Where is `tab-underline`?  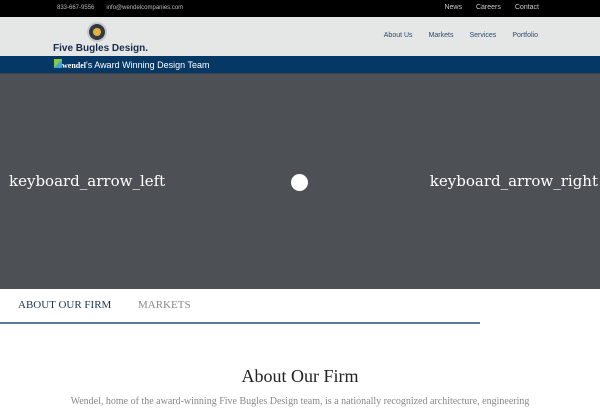
tab-underline is located at coordinates (240, 323).